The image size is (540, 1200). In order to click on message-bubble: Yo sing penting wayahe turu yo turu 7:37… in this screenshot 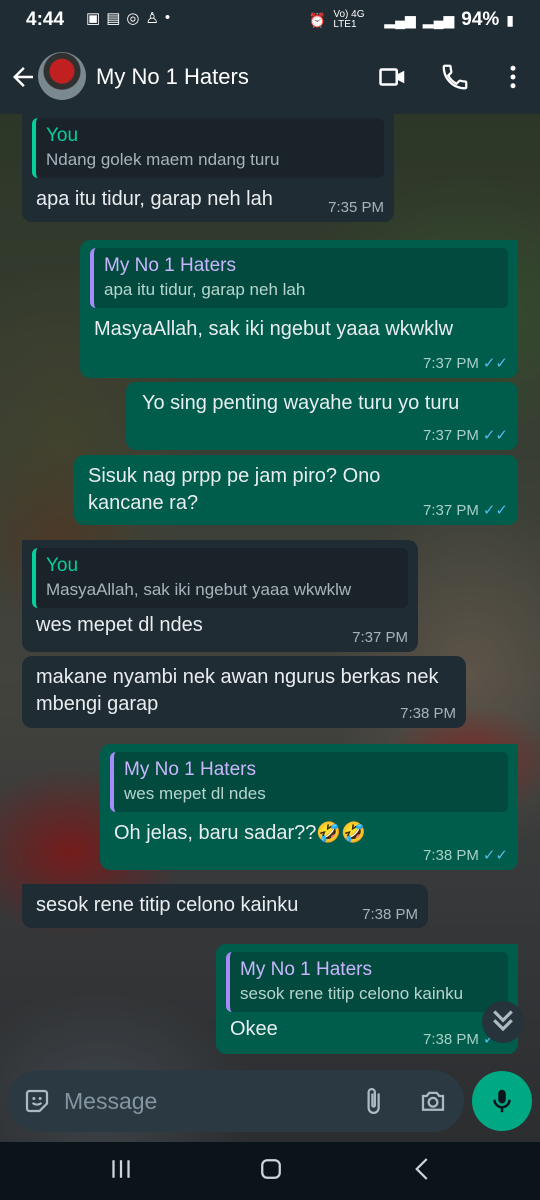, I will do `click(322, 416)`.